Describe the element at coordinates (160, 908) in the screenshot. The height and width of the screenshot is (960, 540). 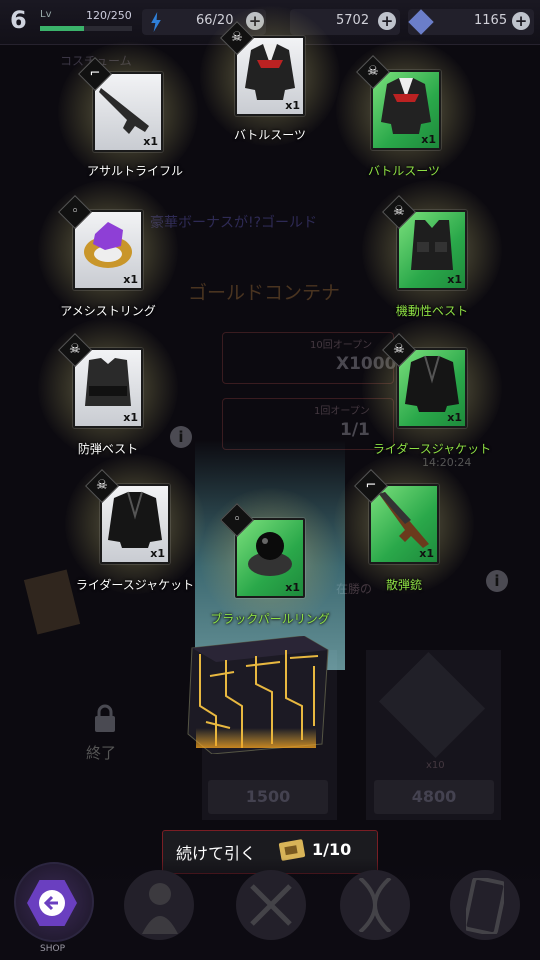
I see `person-icon` at that location.